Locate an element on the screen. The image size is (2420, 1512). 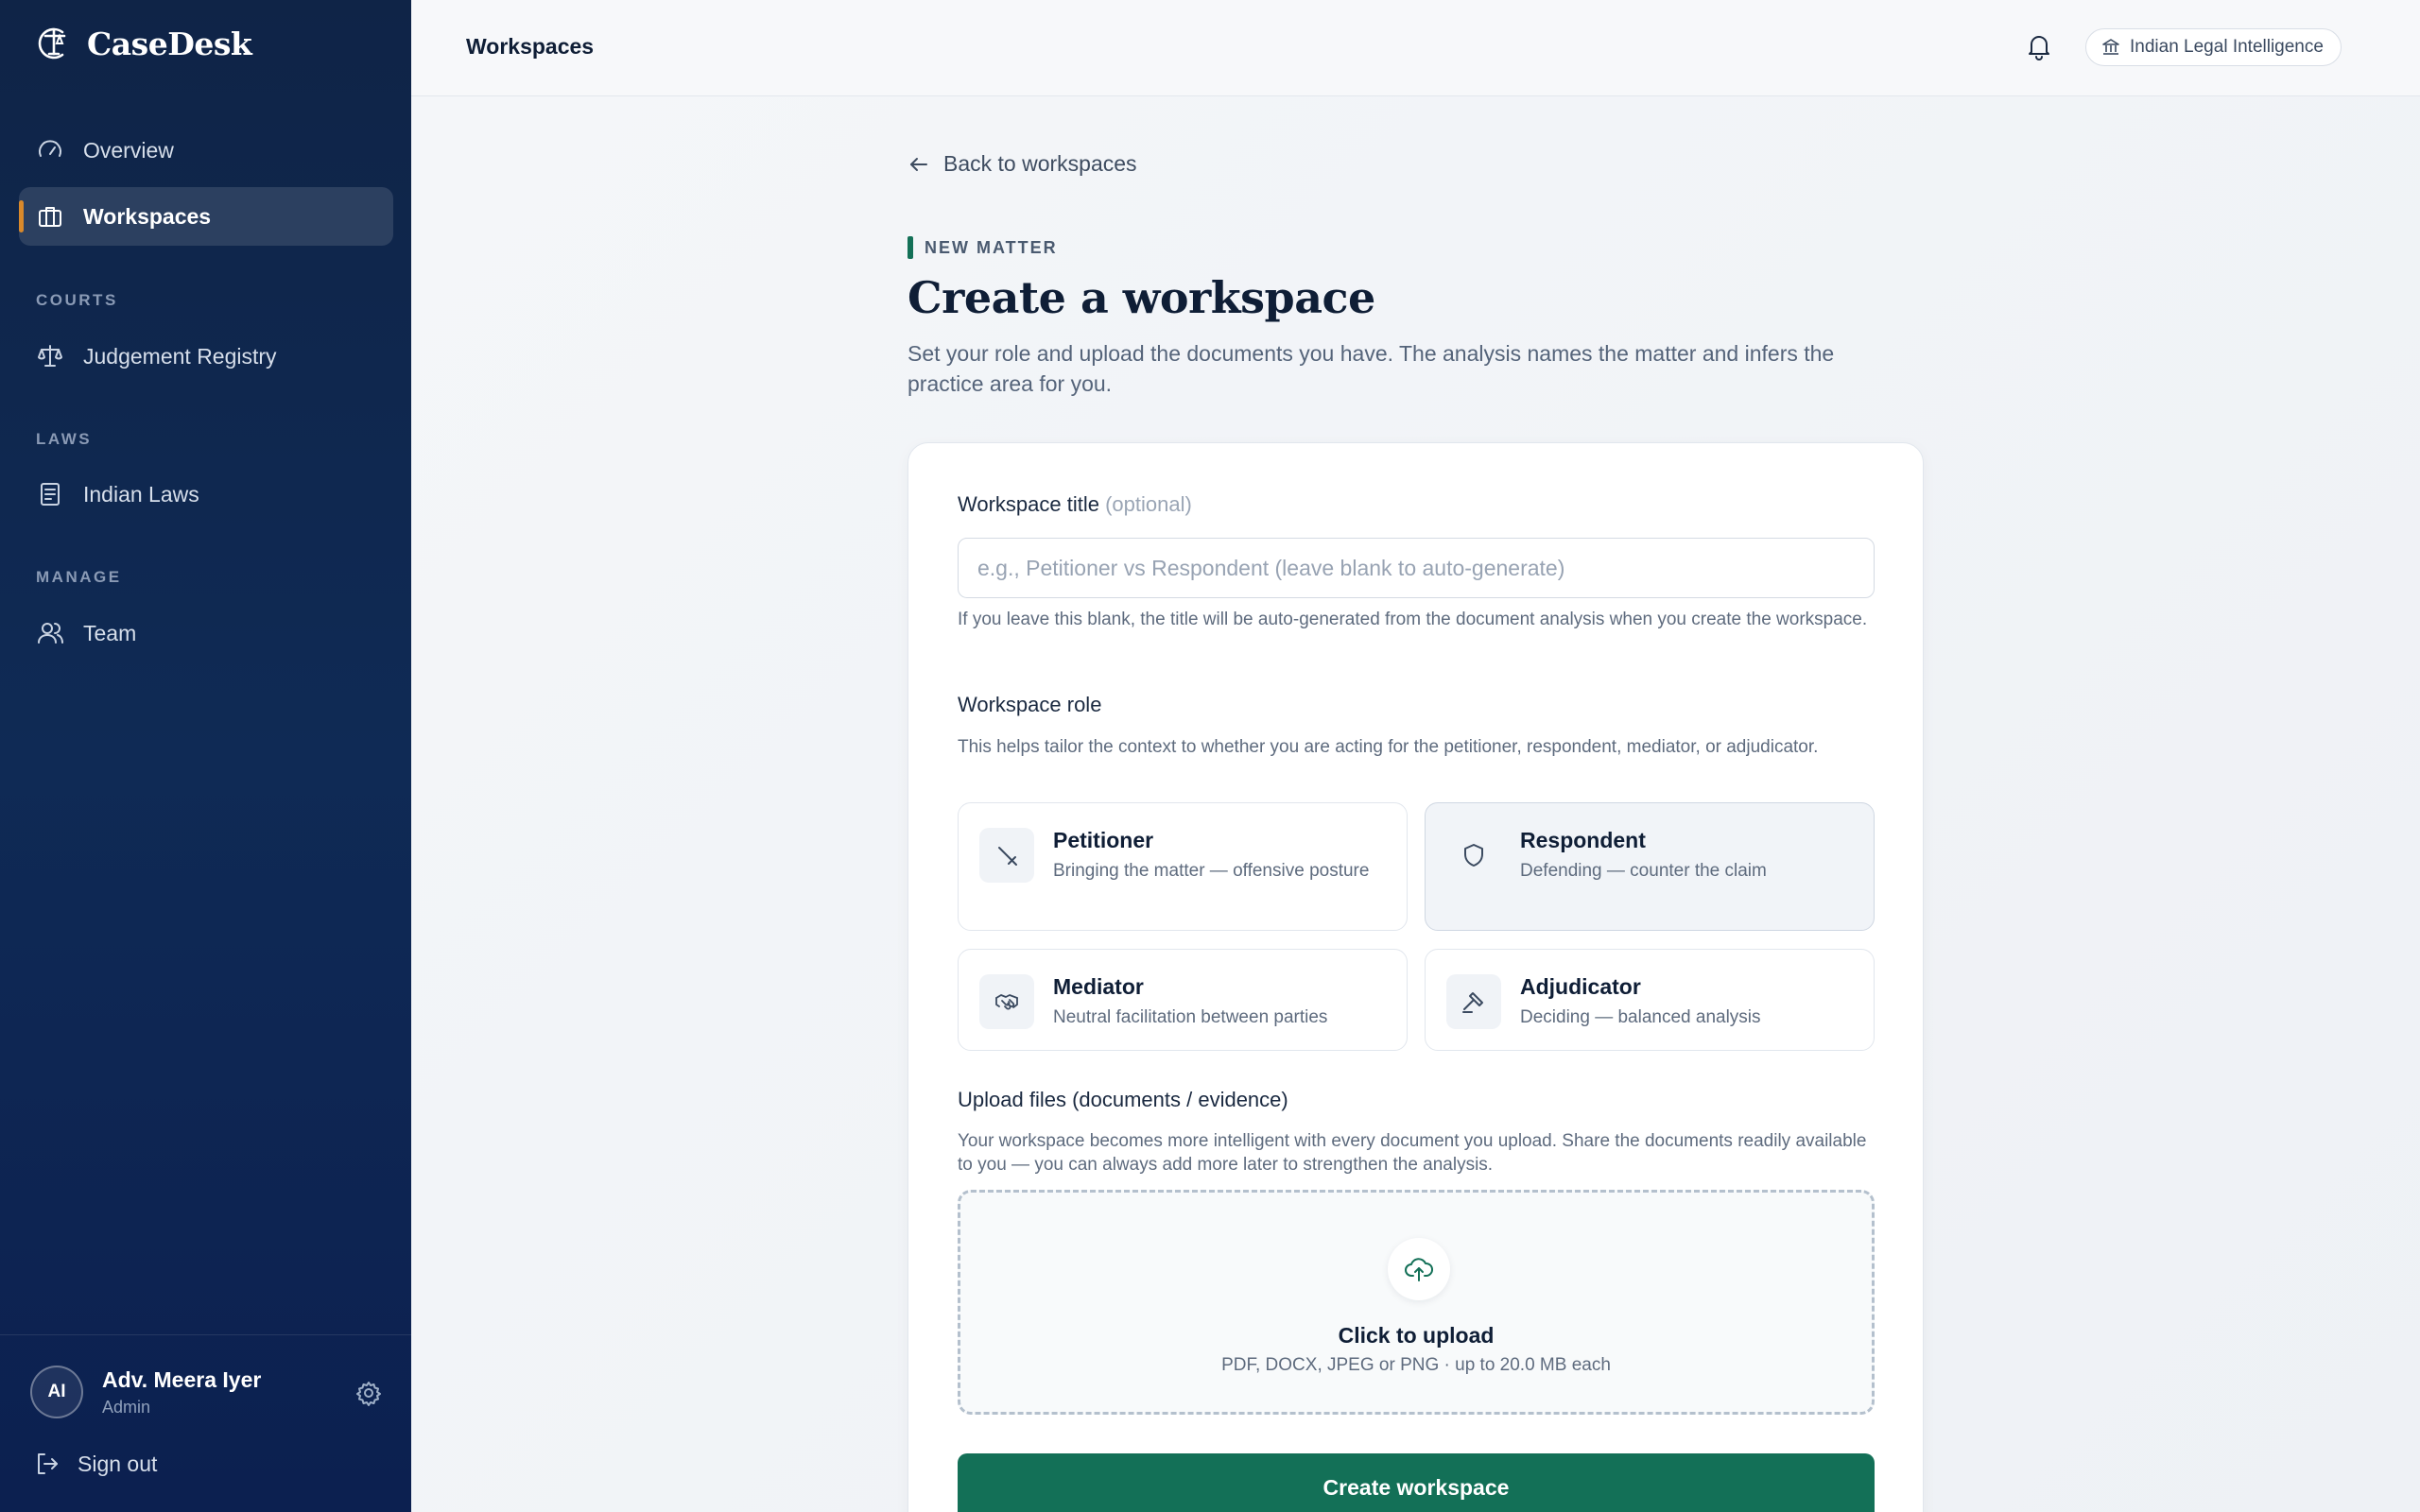
title-label-text: Workspace title is located at coordinates (1028, 504).